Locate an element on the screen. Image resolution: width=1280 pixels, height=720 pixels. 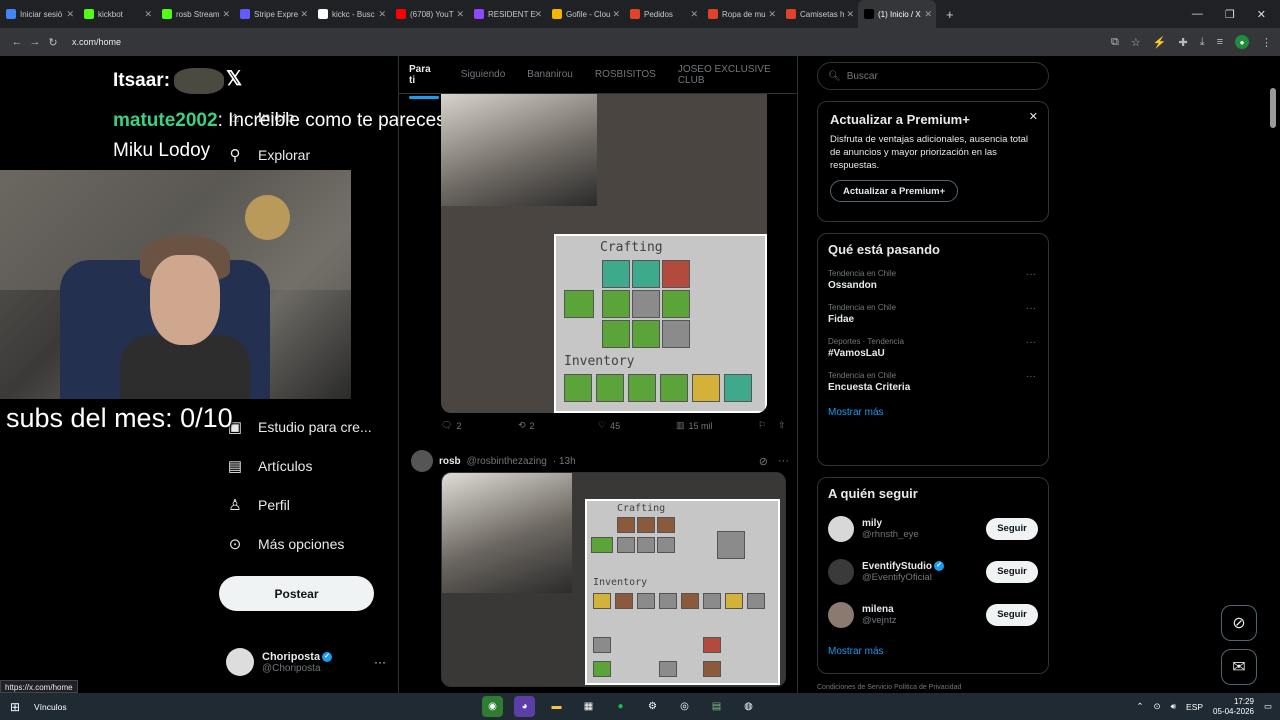
notifications-icon: ▭ is located at coordinates (1268, 706).